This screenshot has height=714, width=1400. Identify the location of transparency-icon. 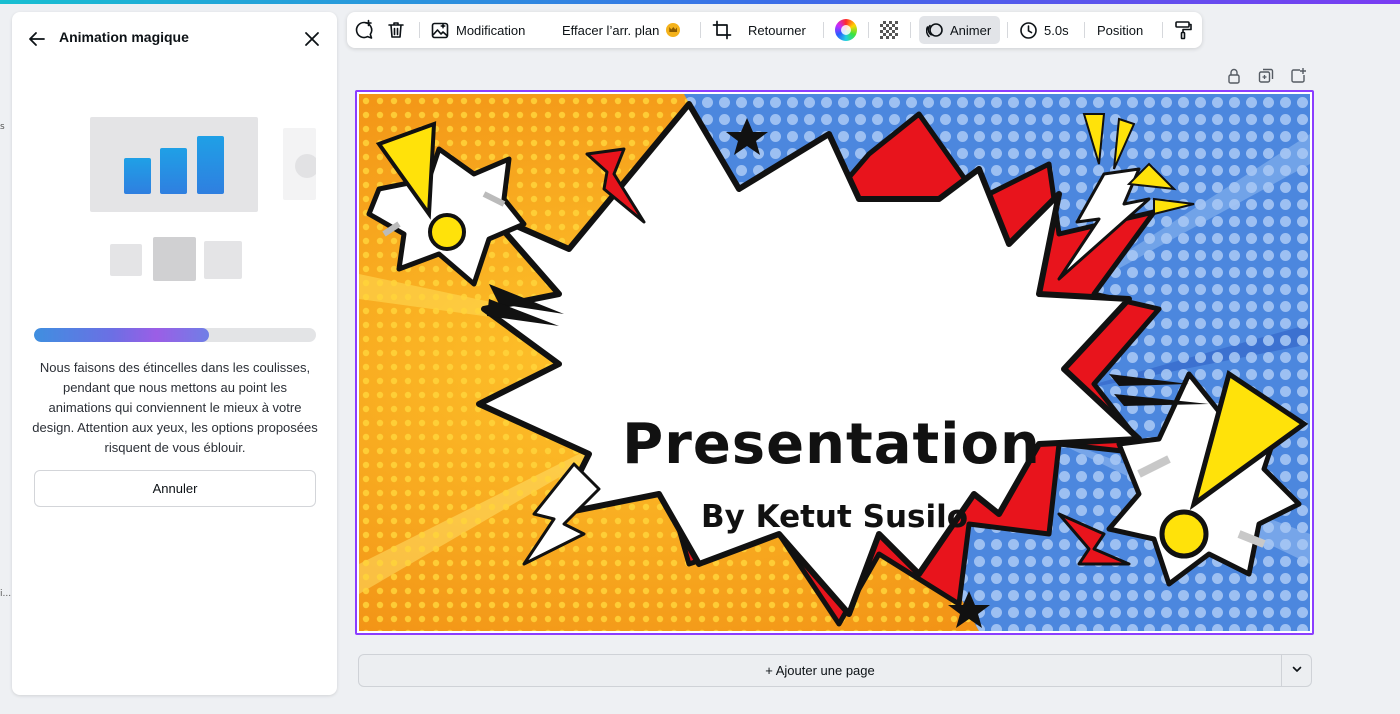
(889, 30).